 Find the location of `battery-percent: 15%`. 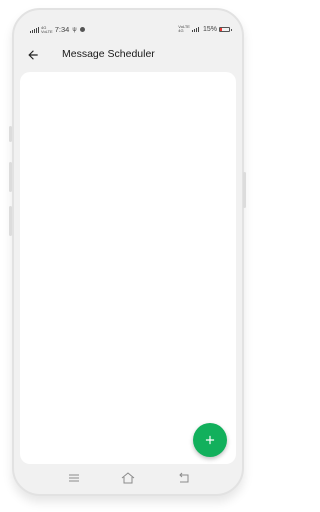

battery-percent: 15% is located at coordinates (209, 29).